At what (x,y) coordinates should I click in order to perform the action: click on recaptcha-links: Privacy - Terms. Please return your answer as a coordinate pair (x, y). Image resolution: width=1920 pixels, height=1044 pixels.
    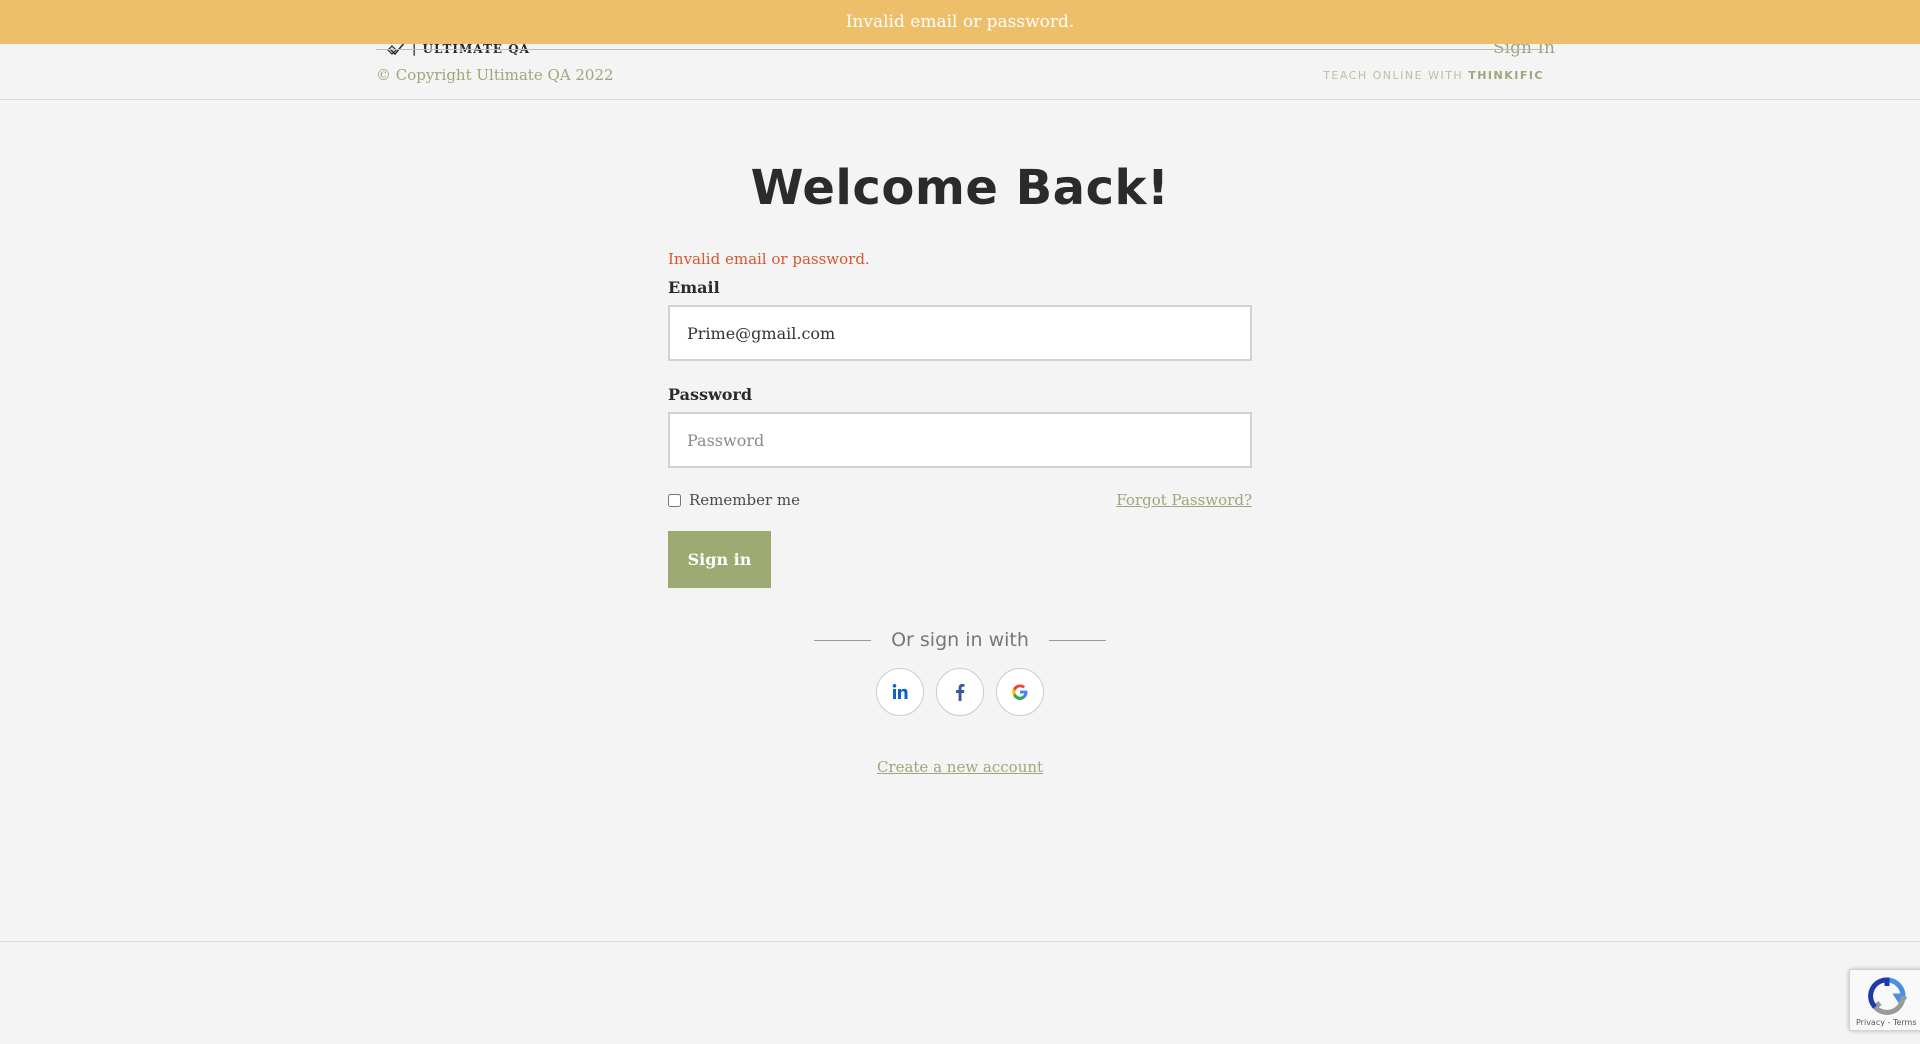
    Looking at the image, I should click on (1886, 1022).